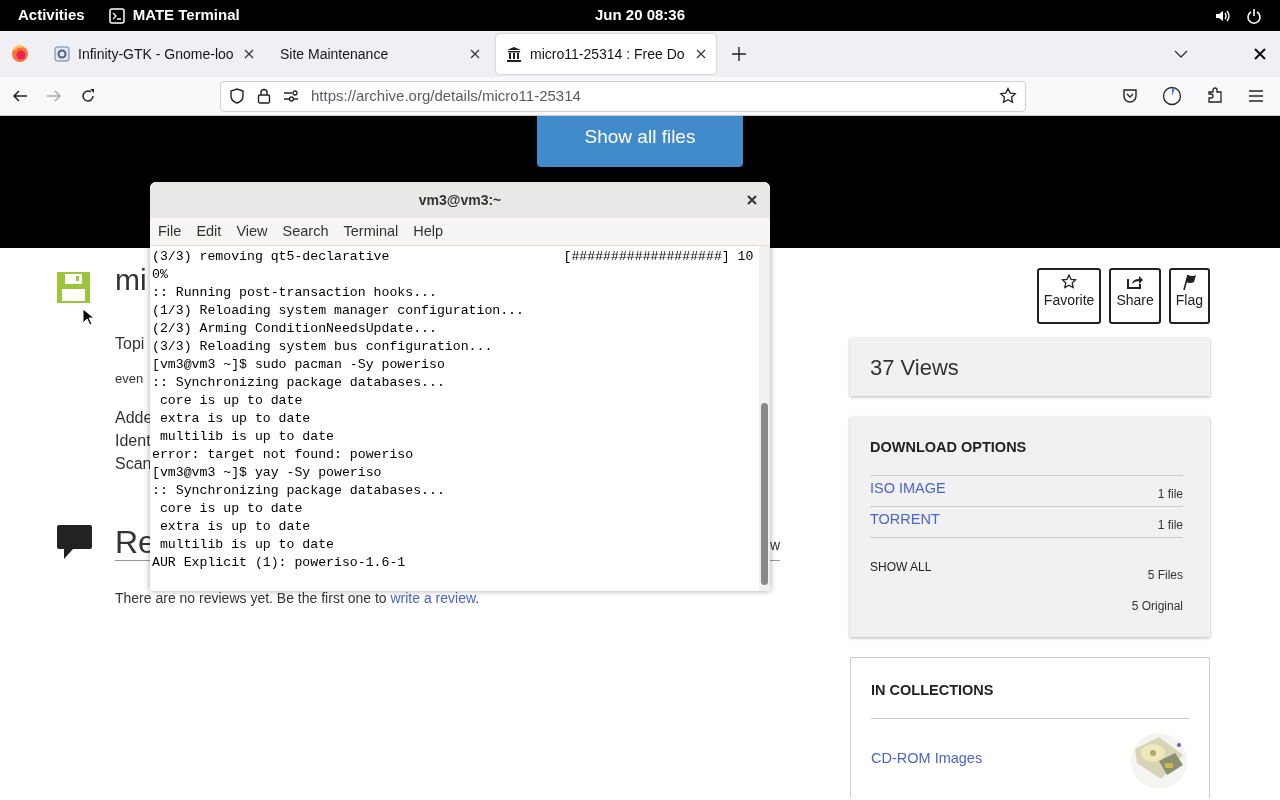  What do you see at coordinates (901, 586) in the screenshot?
I see `show-all-link: SHOW ALL` at bounding box center [901, 586].